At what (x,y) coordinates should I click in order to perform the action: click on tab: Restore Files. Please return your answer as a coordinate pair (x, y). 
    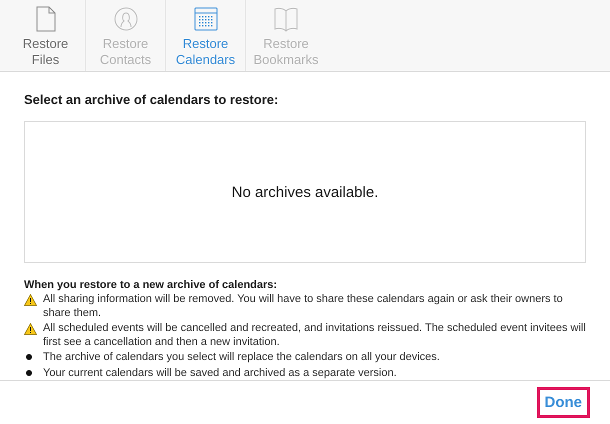
    Looking at the image, I should click on (46, 36).